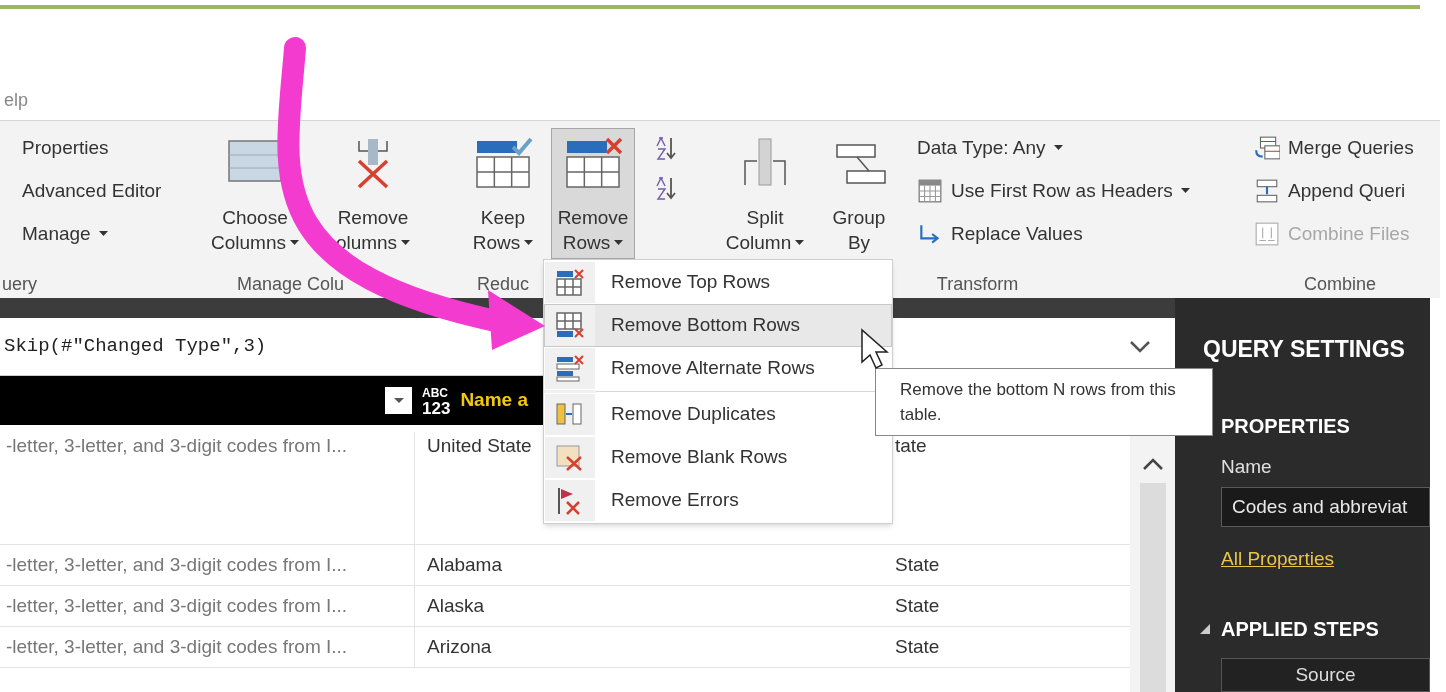 This screenshot has height=692, width=1446. I want to click on table-cell: Alabama, so click(464, 564).